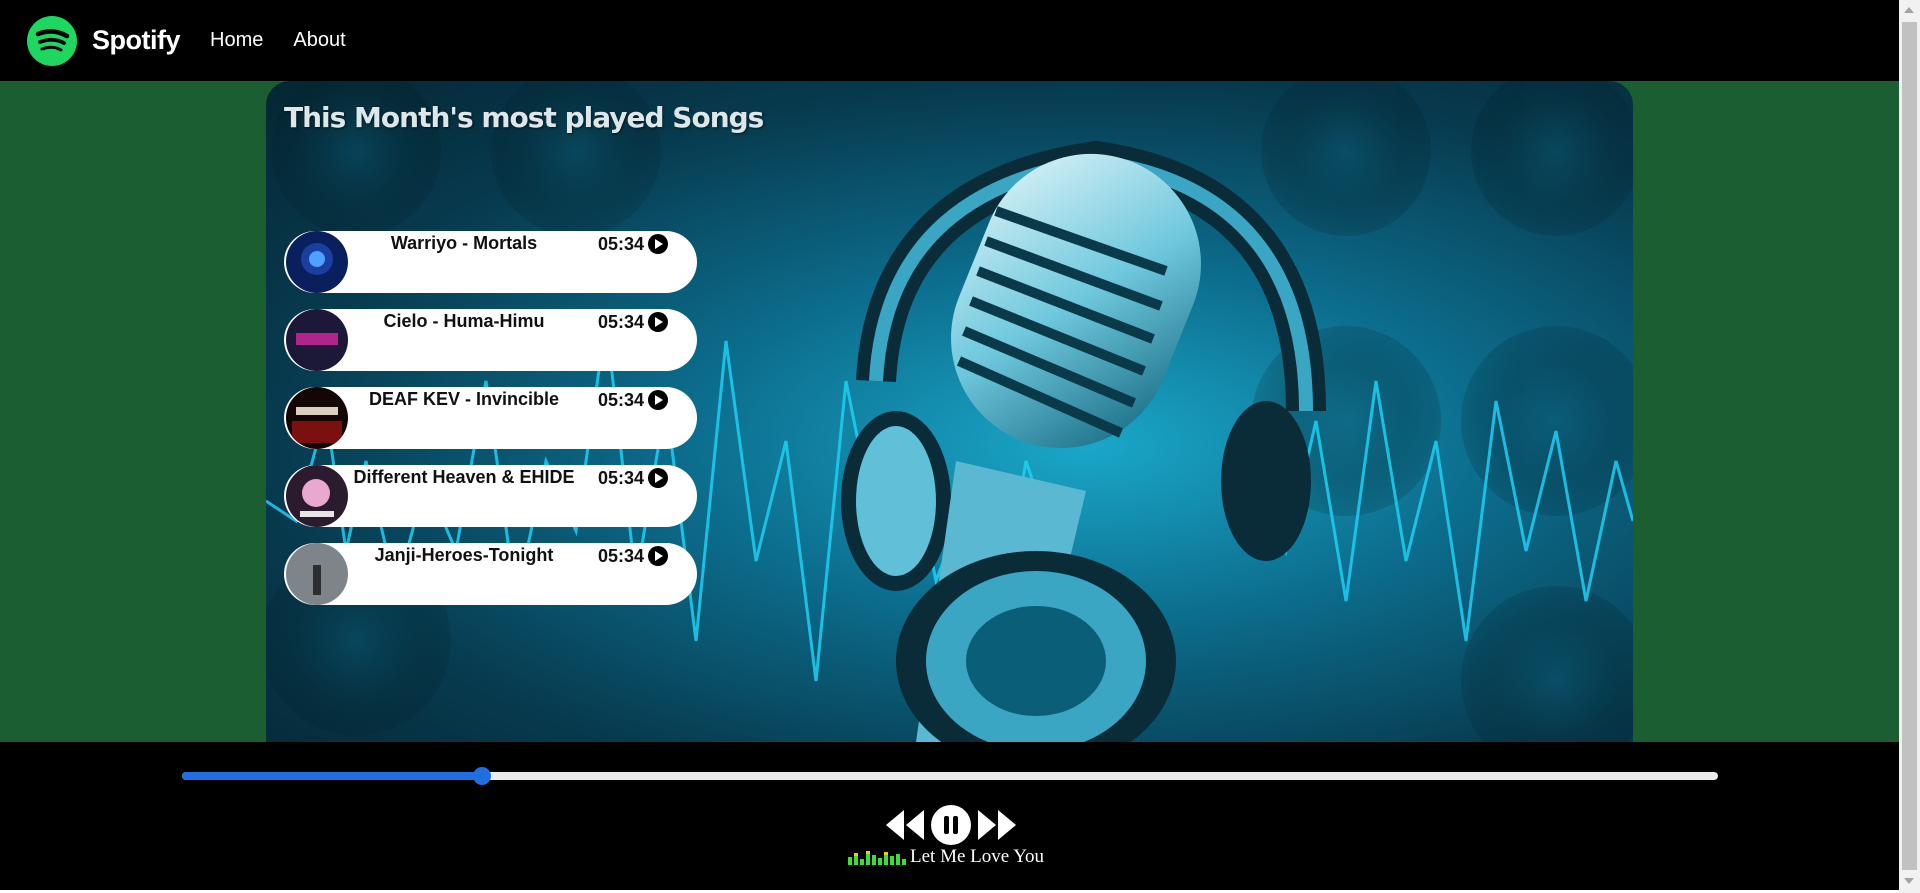 Image resolution: width=1920 pixels, height=893 pixels. What do you see at coordinates (490, 496) in the screenshot?
I see `song-item: Different Heaven & EHIDE 05:34` at bounding box center [490, 496].